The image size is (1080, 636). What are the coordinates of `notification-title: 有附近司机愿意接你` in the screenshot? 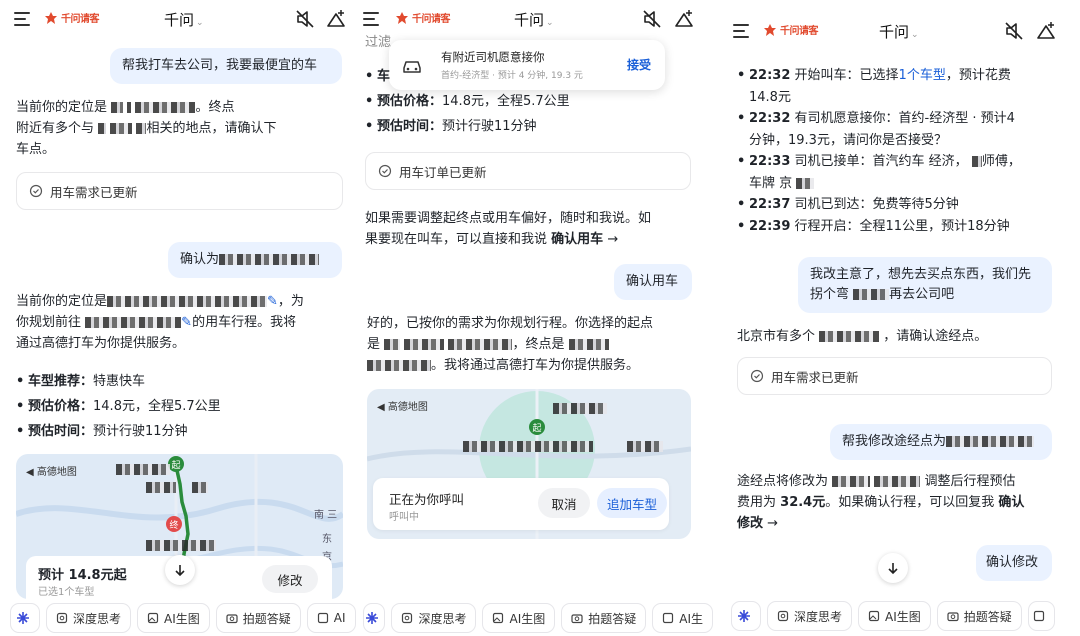 It's located at (493, 57).